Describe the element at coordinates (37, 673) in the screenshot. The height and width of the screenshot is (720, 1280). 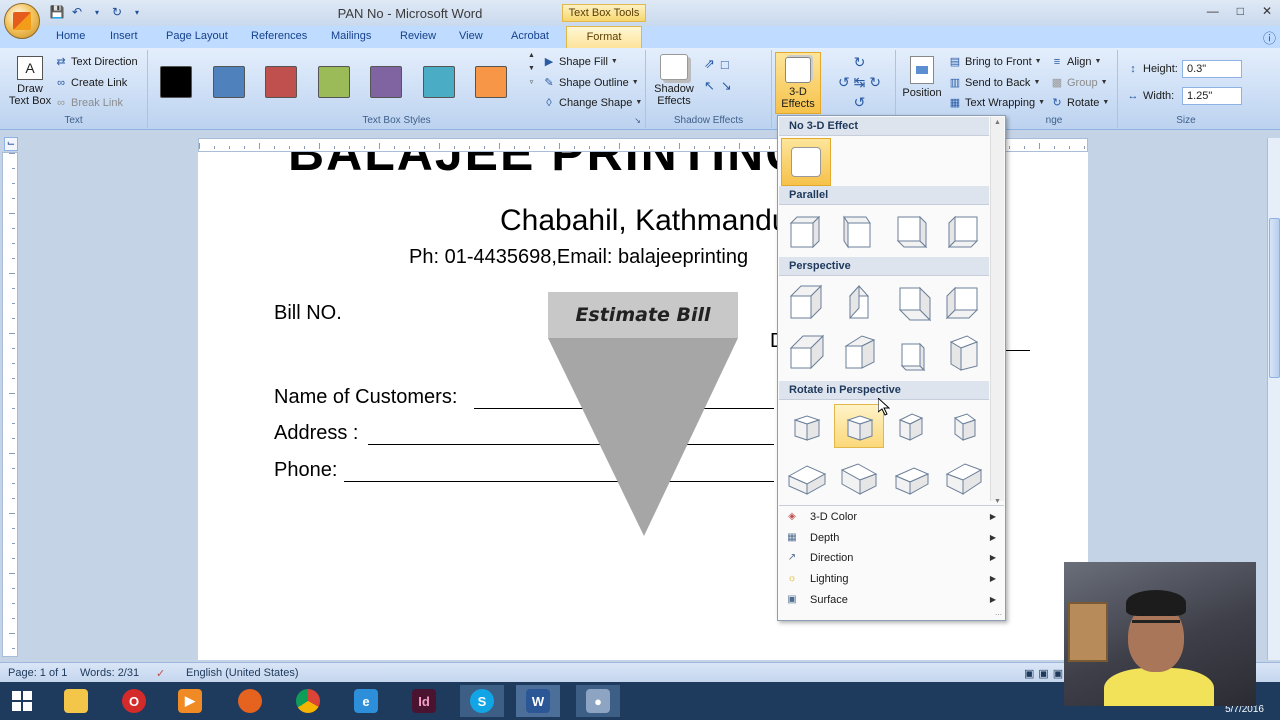
I see `page-count: Page: 1 of 1` at that location.